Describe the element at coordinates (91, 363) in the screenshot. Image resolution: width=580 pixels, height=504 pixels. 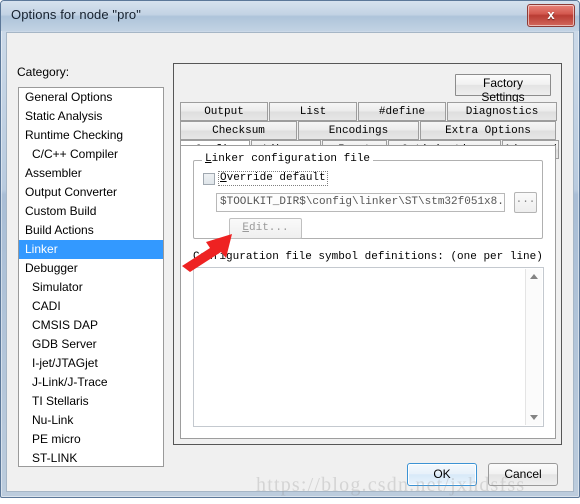
I see `sidebar-item-i-jet-jtagjet: I-jet/JTAGjet` at that location.